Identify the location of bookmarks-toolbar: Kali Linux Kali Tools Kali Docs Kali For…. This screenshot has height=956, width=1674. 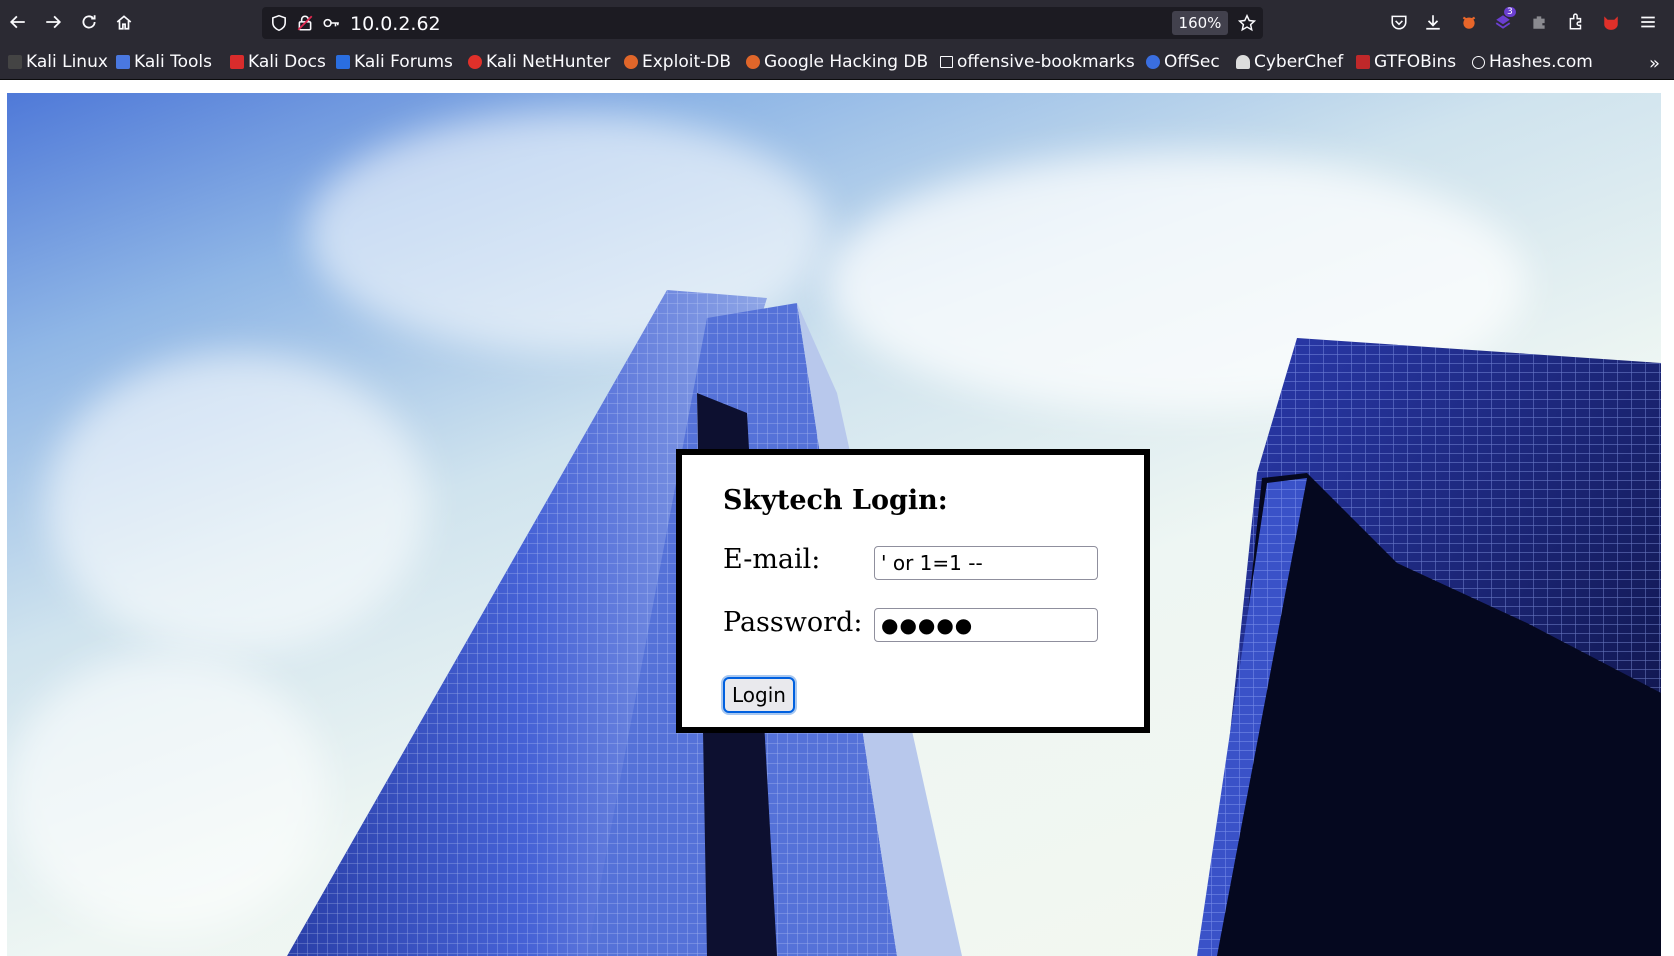
(837, 62).